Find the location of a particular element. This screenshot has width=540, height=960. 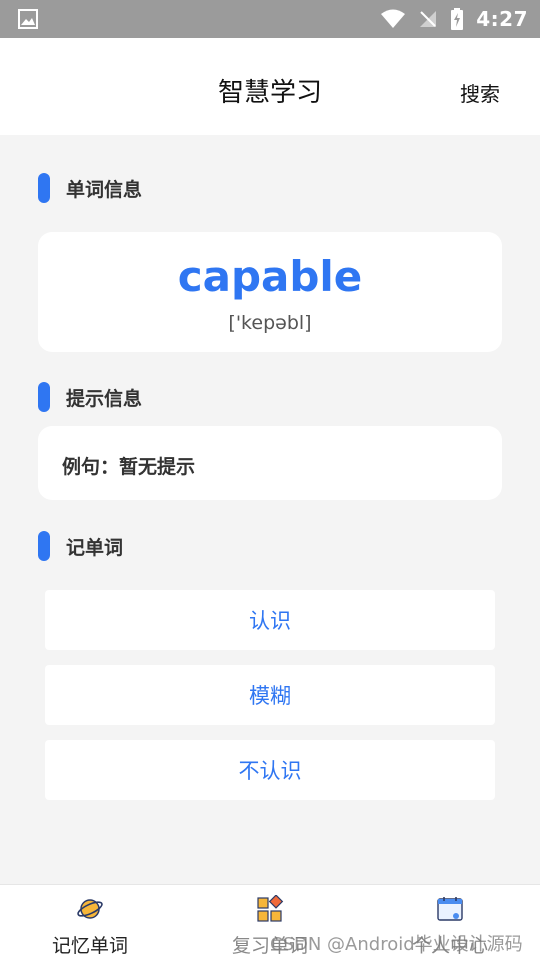

nav-item-memorize: 记忆单词 is located at coordinates (90, 922).